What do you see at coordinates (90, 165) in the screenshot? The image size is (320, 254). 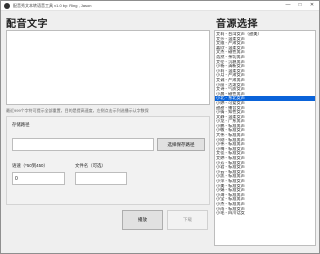 I see `filename-label: 文件名（可选）` at bounding box center [90, 165].